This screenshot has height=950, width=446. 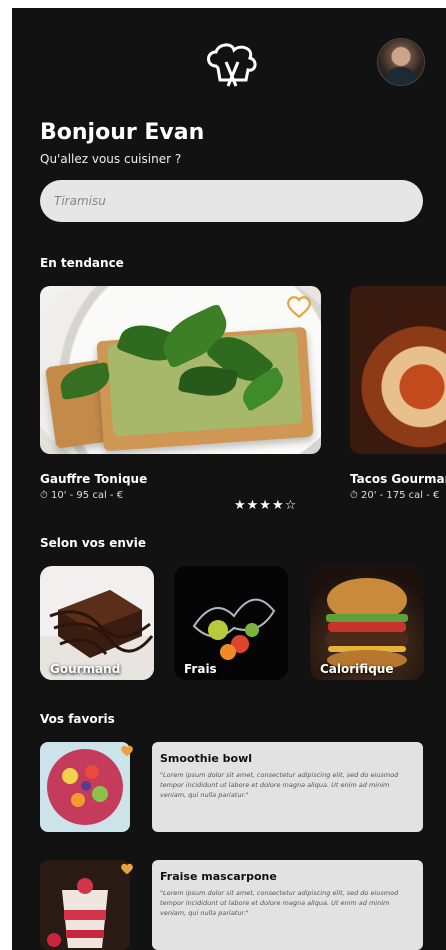 I want to click on trending-item-title: Tacos Gourmand, so click(x=398, y=479).